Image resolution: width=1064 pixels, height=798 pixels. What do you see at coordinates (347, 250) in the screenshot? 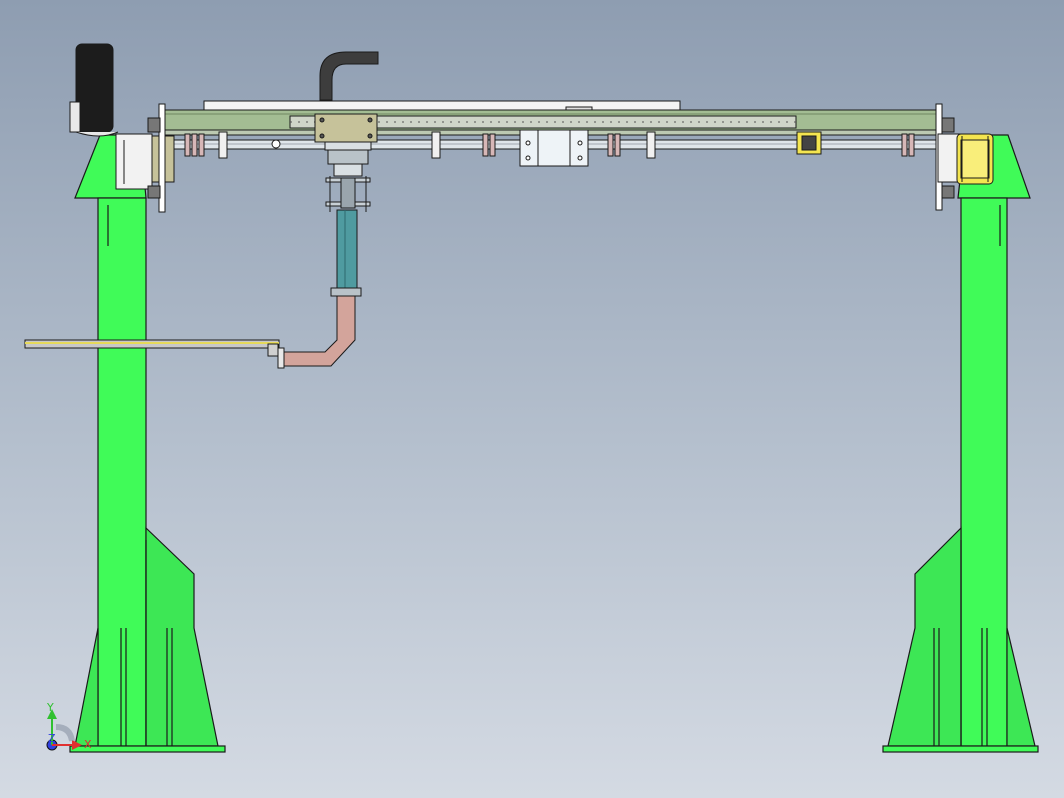
I see `column-tube` at bounding box center [347, 250].